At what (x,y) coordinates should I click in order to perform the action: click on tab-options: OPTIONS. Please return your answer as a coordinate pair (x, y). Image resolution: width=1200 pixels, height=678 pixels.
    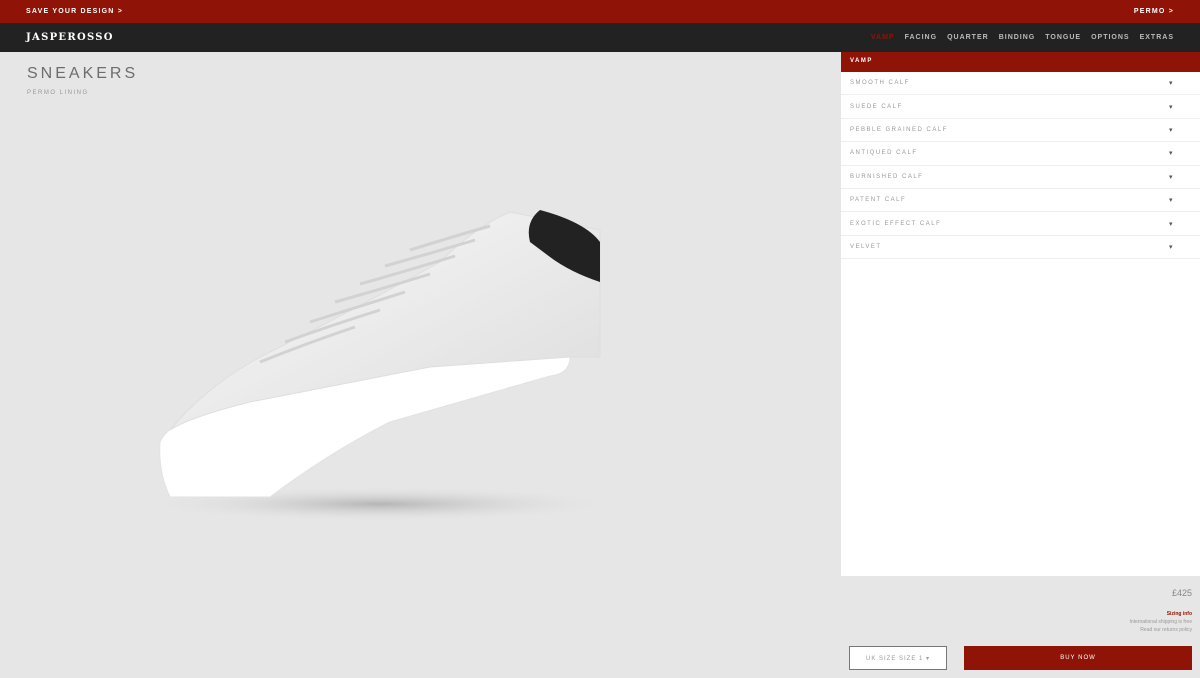
    Looking at the image, I should click on (1110, 37).